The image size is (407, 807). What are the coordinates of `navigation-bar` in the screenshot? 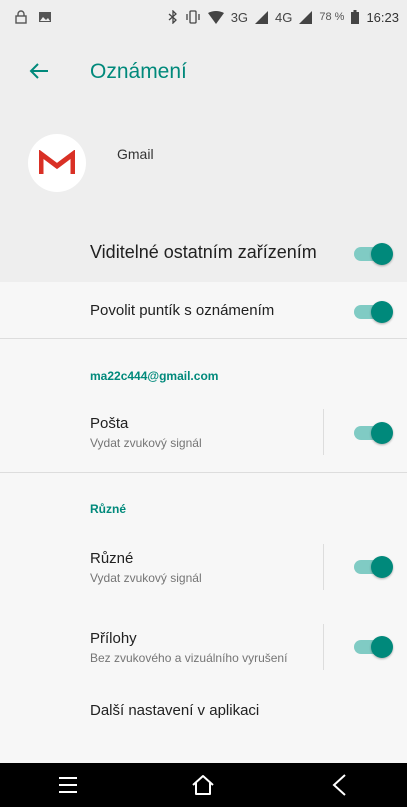 It's located at (203, 785).